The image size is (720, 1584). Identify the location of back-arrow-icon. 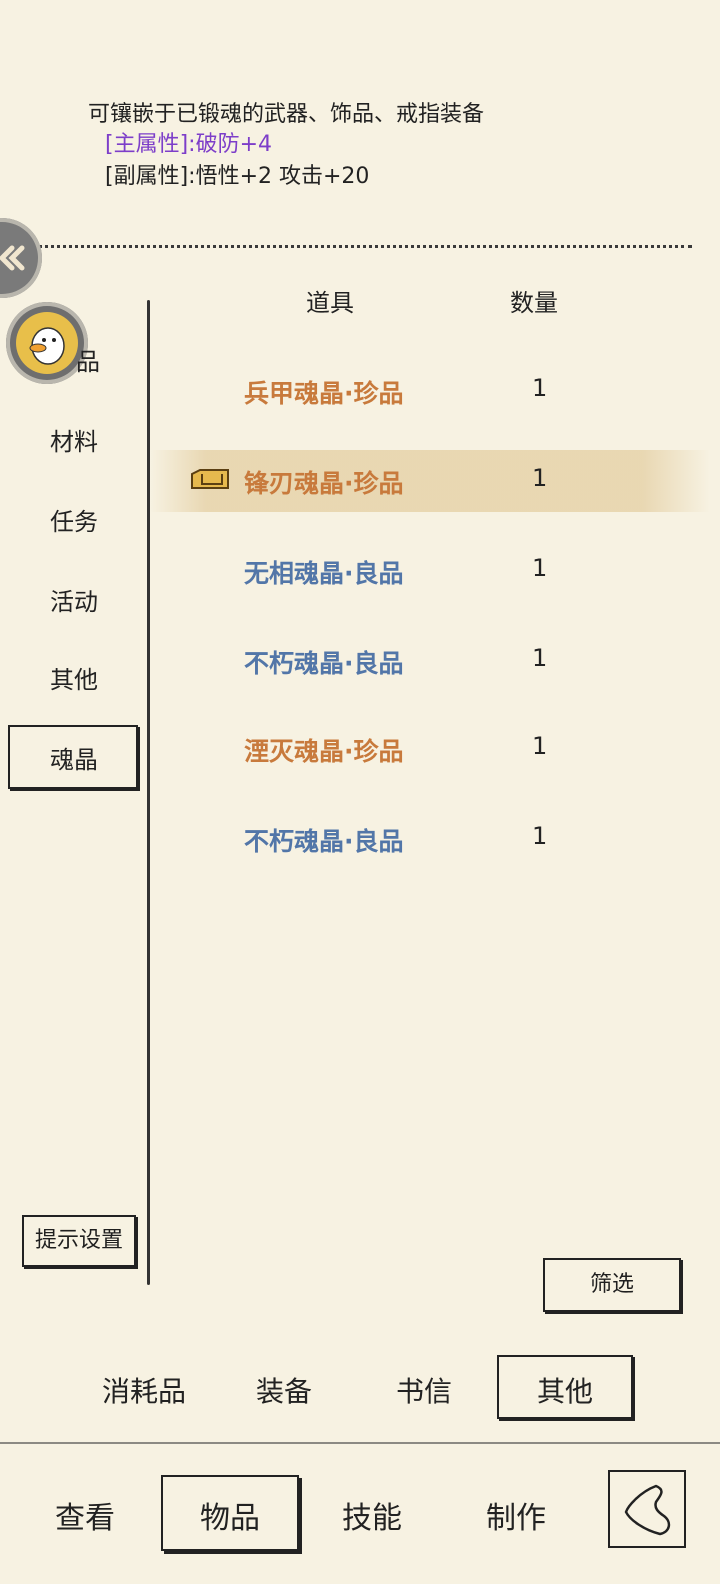
(647, 1510).